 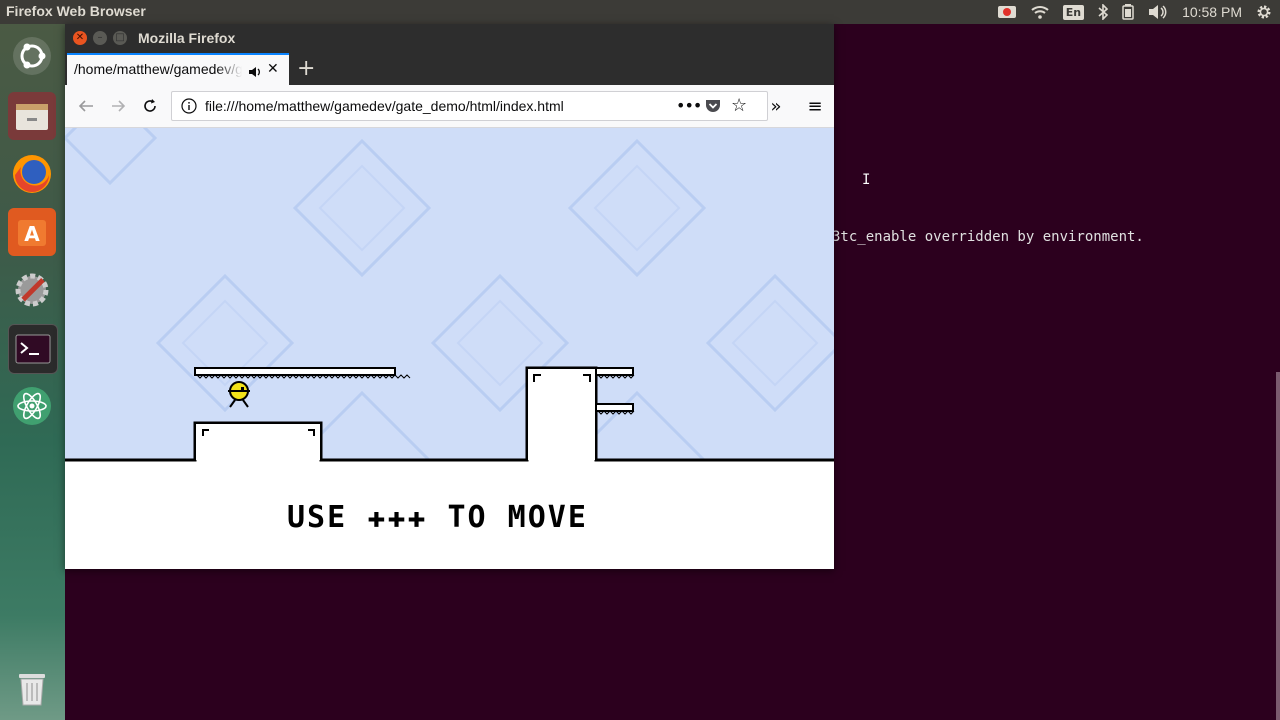 What do you see at coordinates (1138, 12) in the screenshot?
I see `indicator-area: En 10:58 PM` at bounding box center [1138, 12].